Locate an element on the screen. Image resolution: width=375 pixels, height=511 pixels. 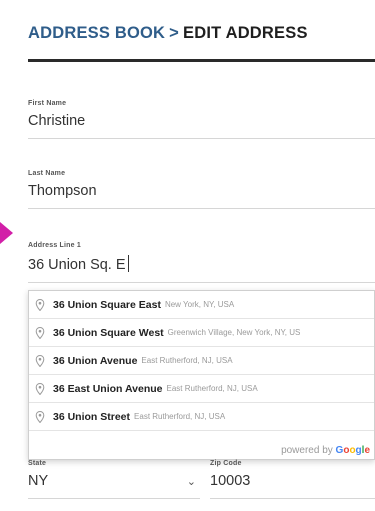
powered-by-google: powered by Google is located at coordinates (325, 450).